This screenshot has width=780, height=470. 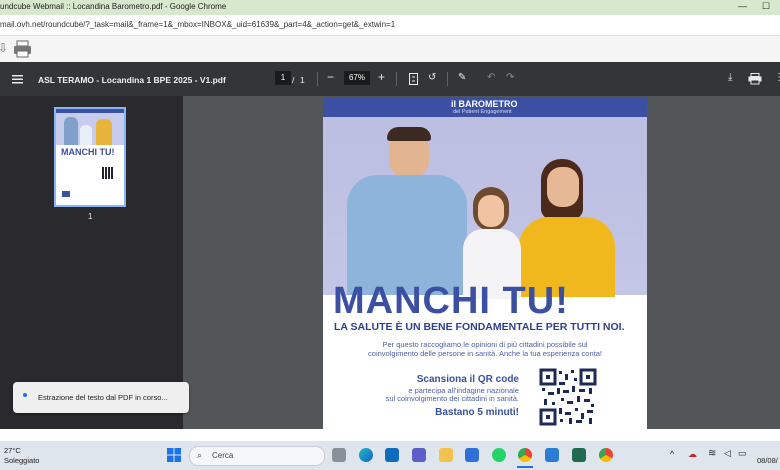 What do you see at coordinates (330, 77) in the screenshot?
I see `zoom-out-button: −` at bounding box center [330, 77].